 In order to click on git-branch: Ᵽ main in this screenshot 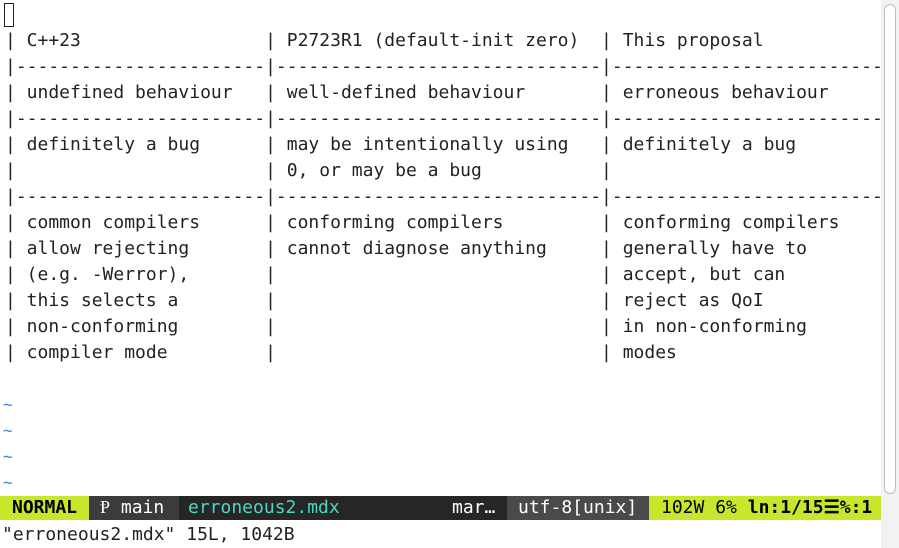, I will do `click(134, 508)`.